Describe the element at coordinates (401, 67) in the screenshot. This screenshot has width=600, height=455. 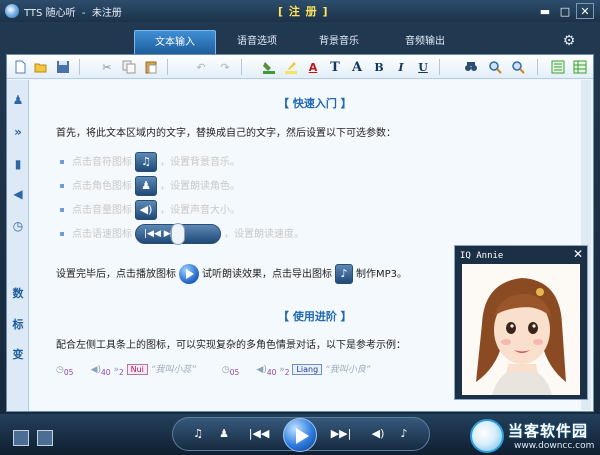
I see `italic-icon: I` at that location.